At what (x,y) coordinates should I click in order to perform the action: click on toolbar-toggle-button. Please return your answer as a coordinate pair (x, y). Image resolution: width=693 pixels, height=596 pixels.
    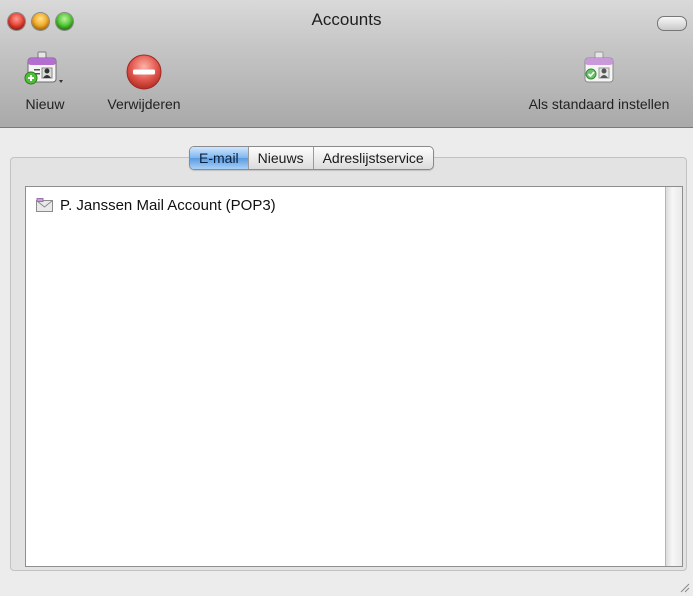
    Looking at the image, I should click on (672, 23).